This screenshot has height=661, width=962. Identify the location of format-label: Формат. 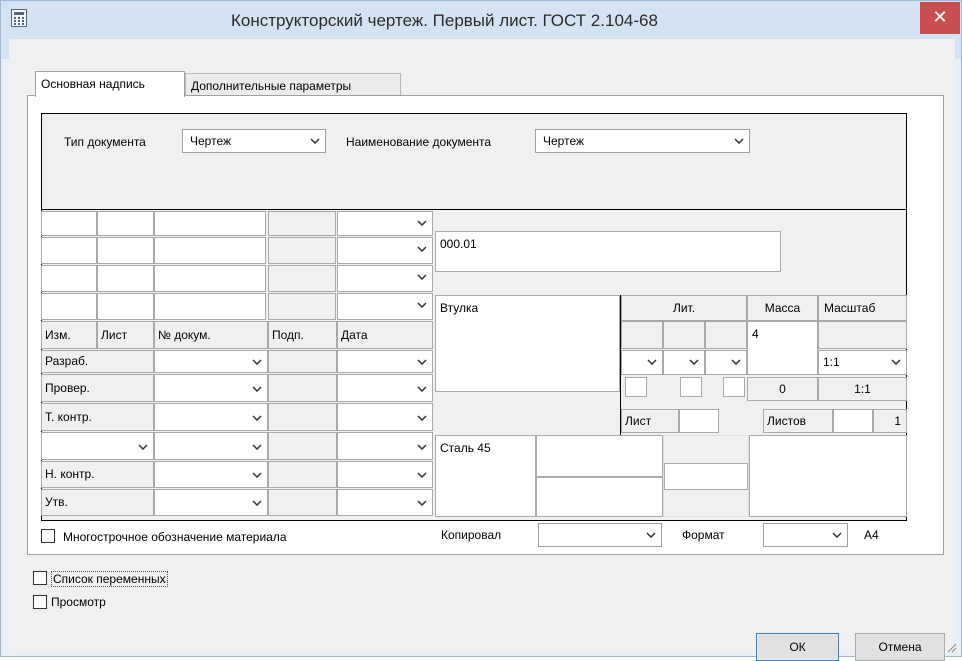
(703, 535).